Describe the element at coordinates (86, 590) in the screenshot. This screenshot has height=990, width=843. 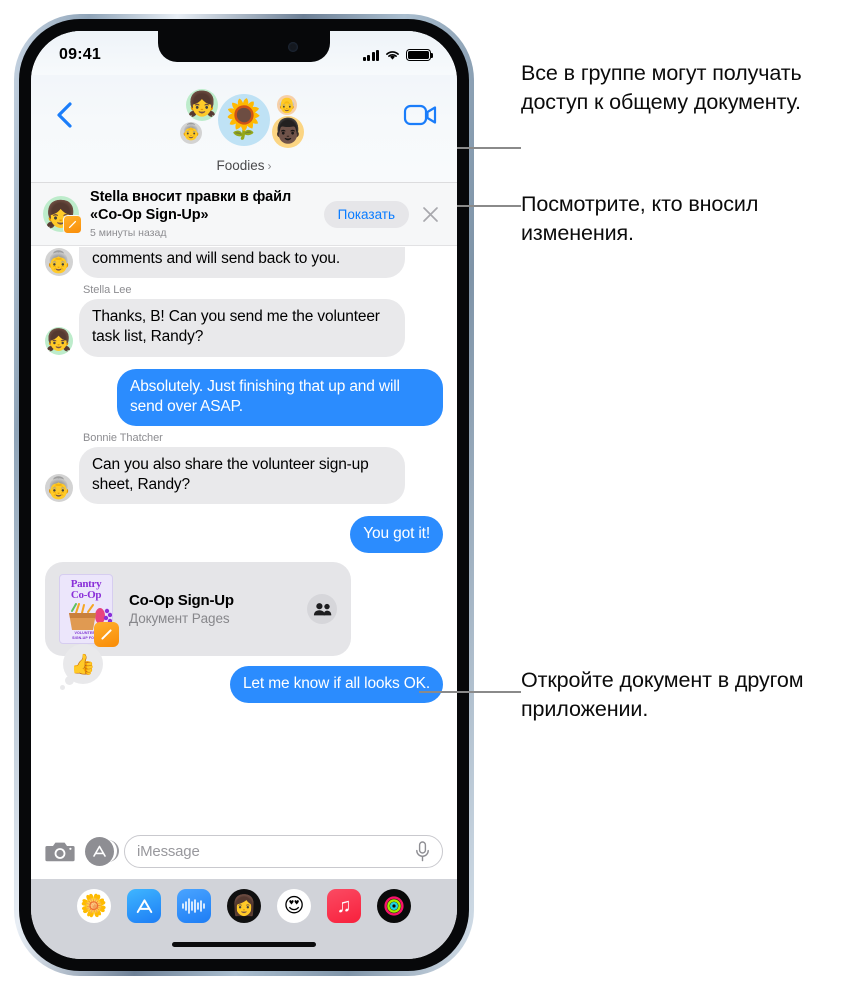
I see `document-thumbnail-title: Pantry Co-Op` at that location.